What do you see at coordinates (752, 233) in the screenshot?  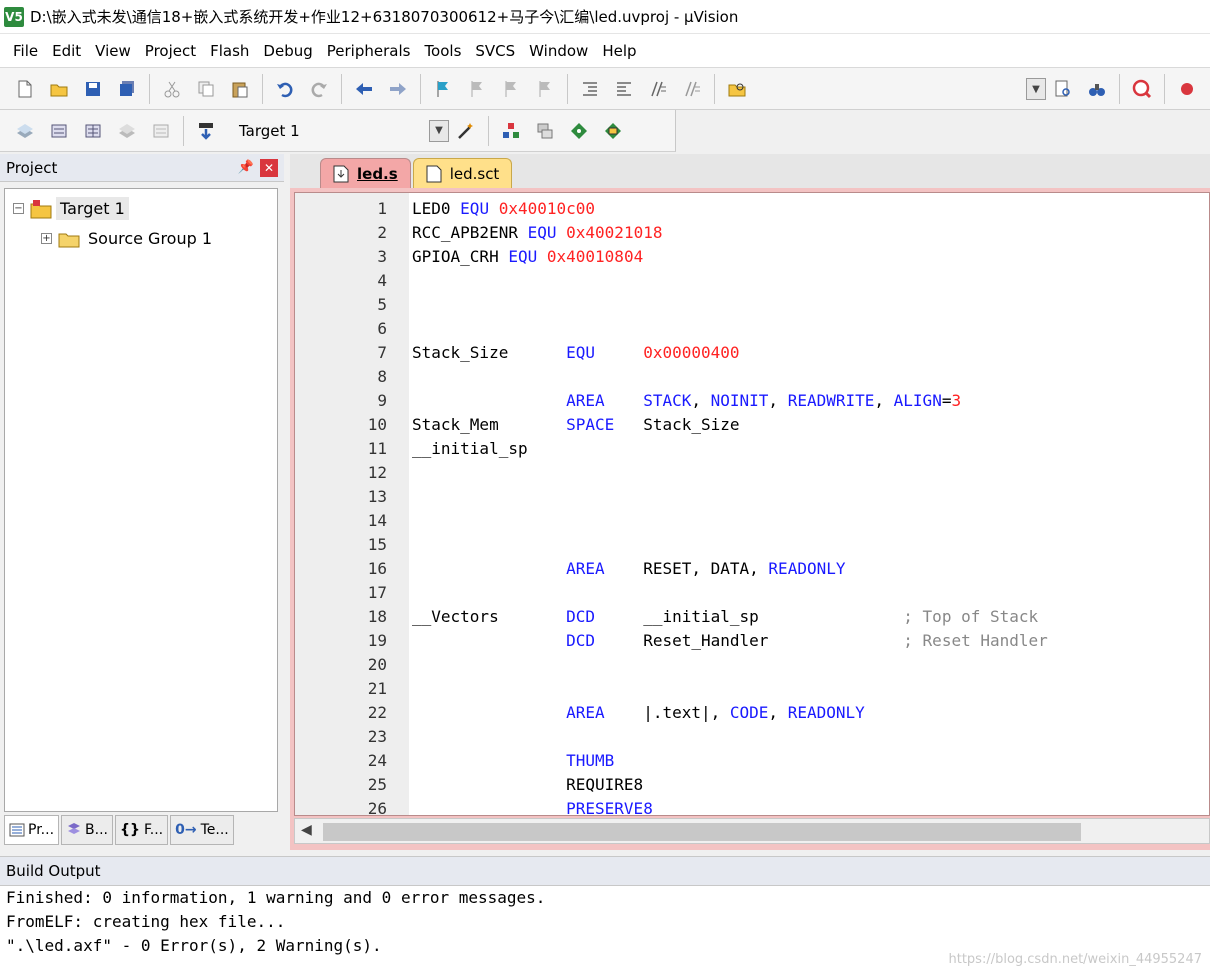 I see `code-line: 2 RCC_APB2ENR EQU 0x40021018` at bounding box center [752, 233].